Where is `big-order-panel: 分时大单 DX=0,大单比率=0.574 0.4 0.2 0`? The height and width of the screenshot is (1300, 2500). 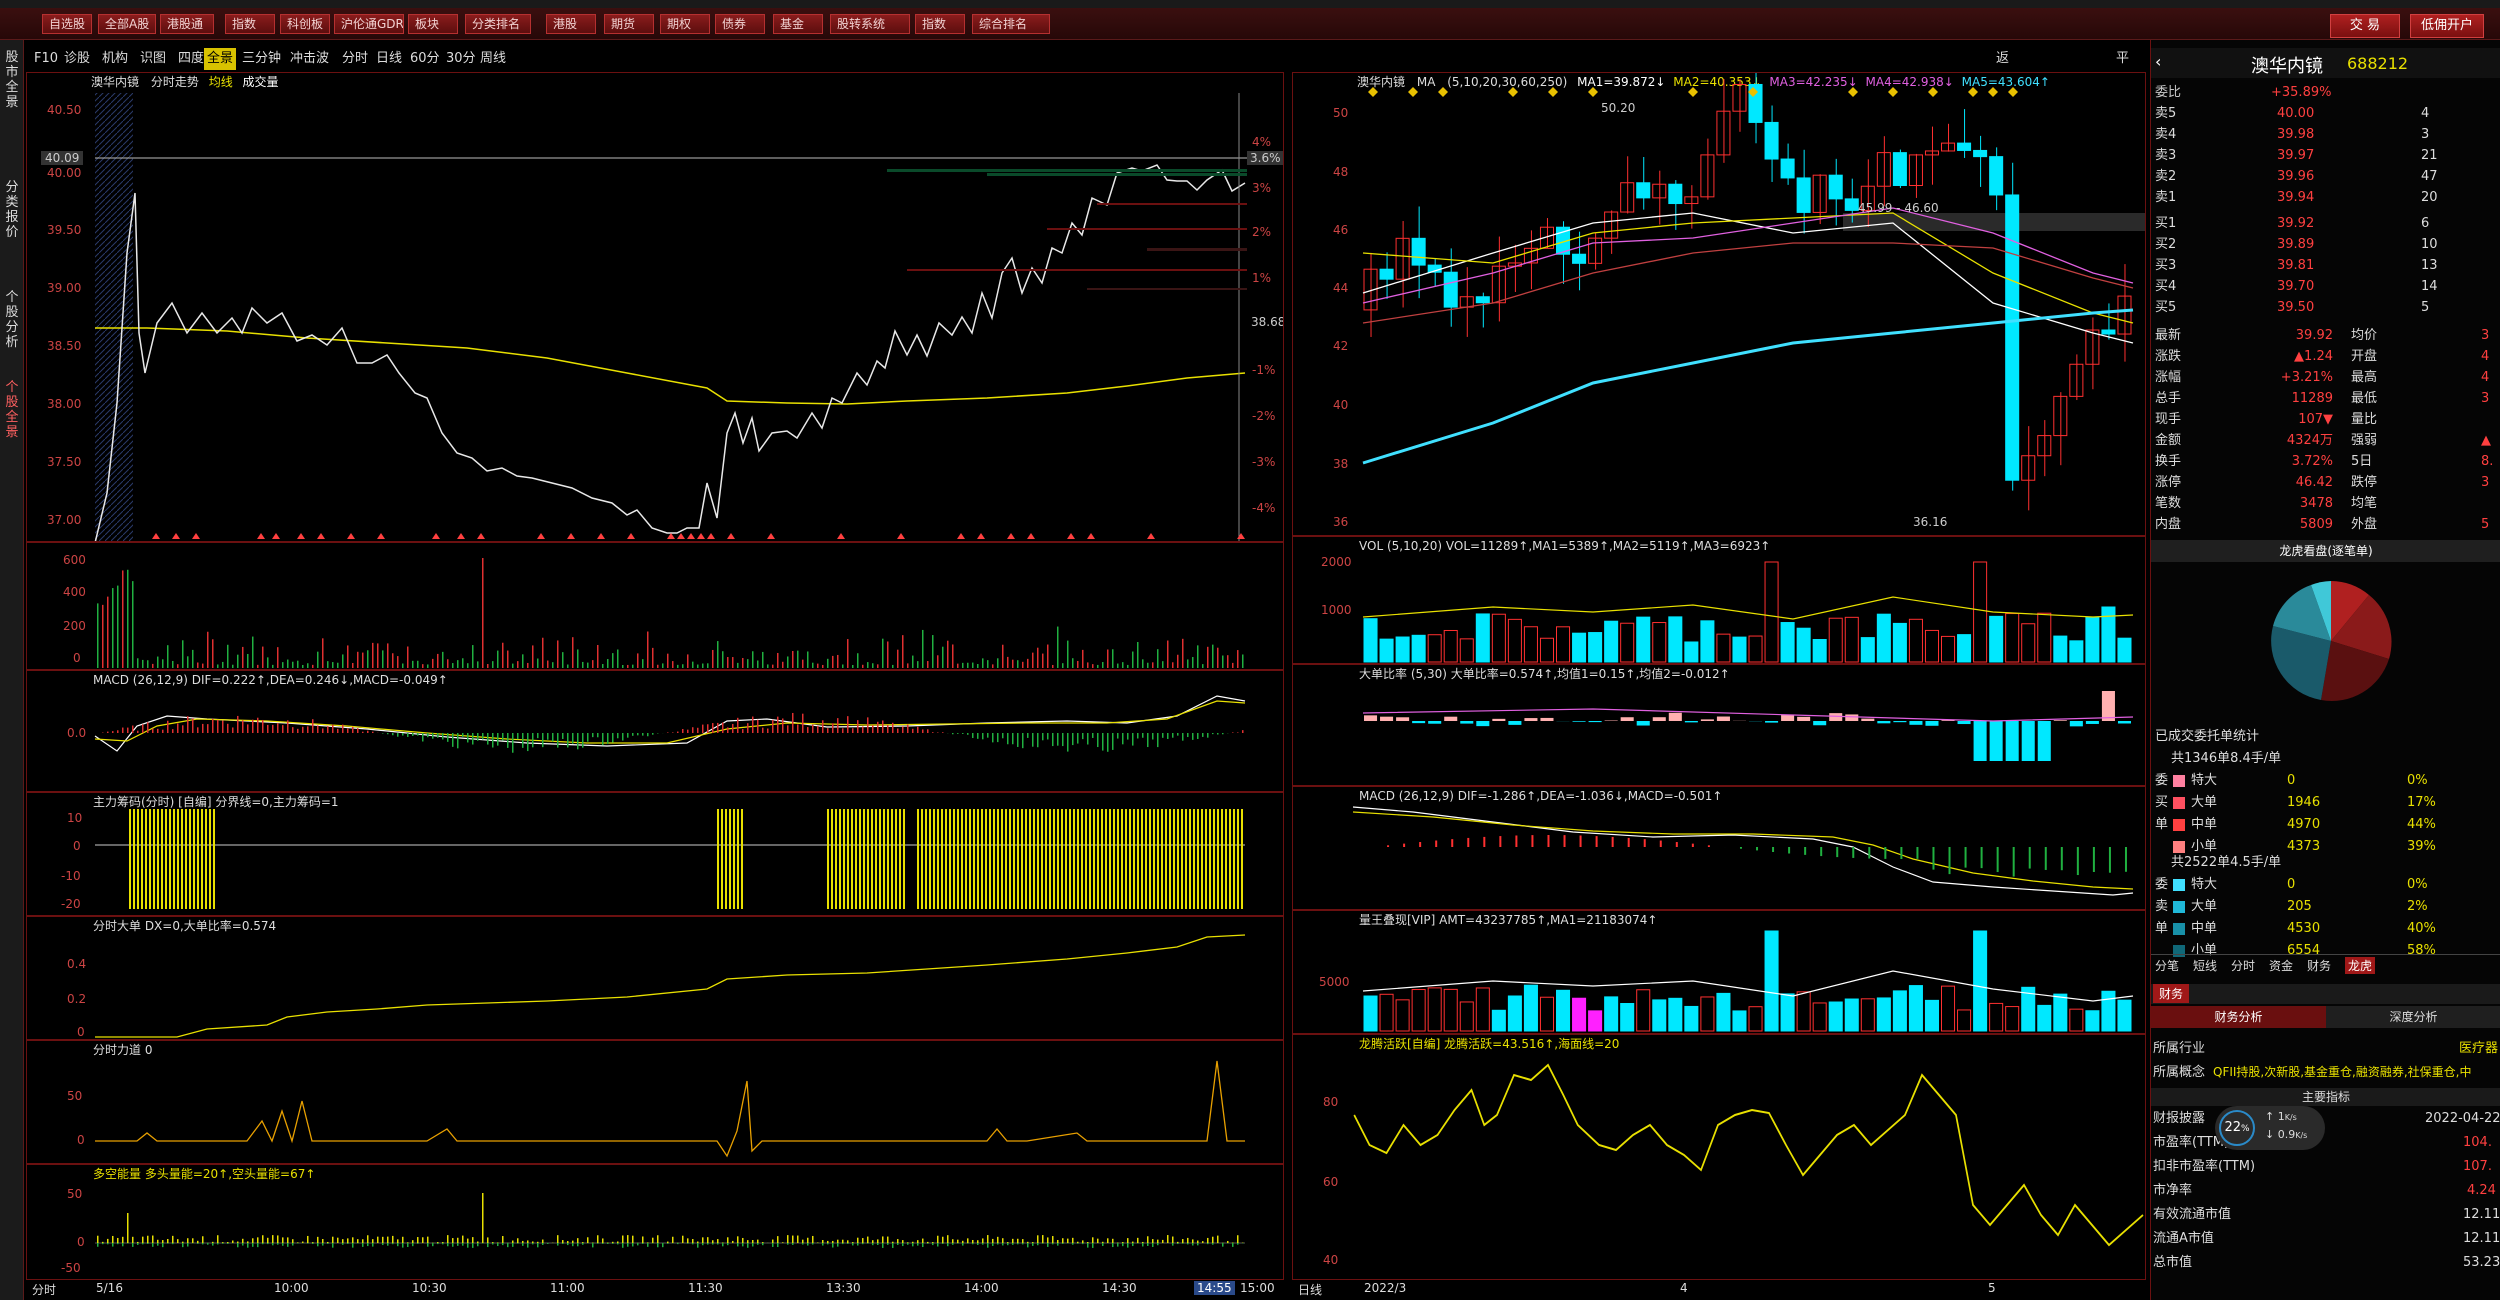
big-order-panel: 分时大单 DX=0,大单比率=0.574 0.4 0.2 0 is located at coordinates (655, 978).